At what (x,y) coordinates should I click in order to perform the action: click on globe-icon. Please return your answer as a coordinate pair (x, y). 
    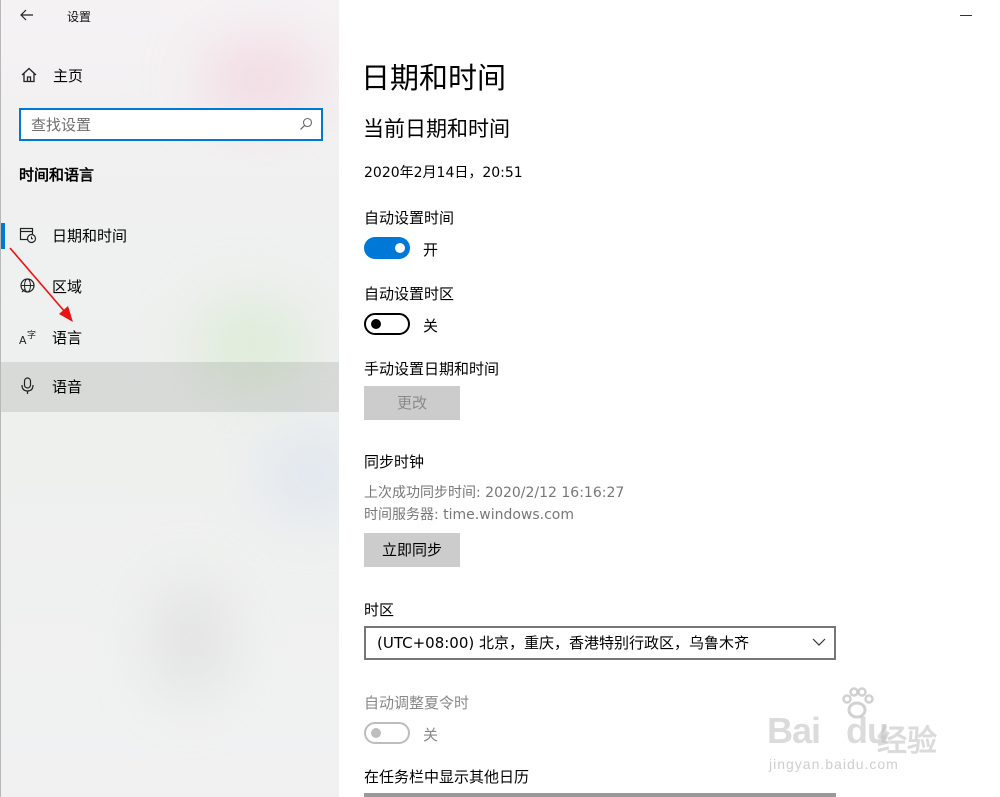
    Looking at the image, I should click on (27, 285).